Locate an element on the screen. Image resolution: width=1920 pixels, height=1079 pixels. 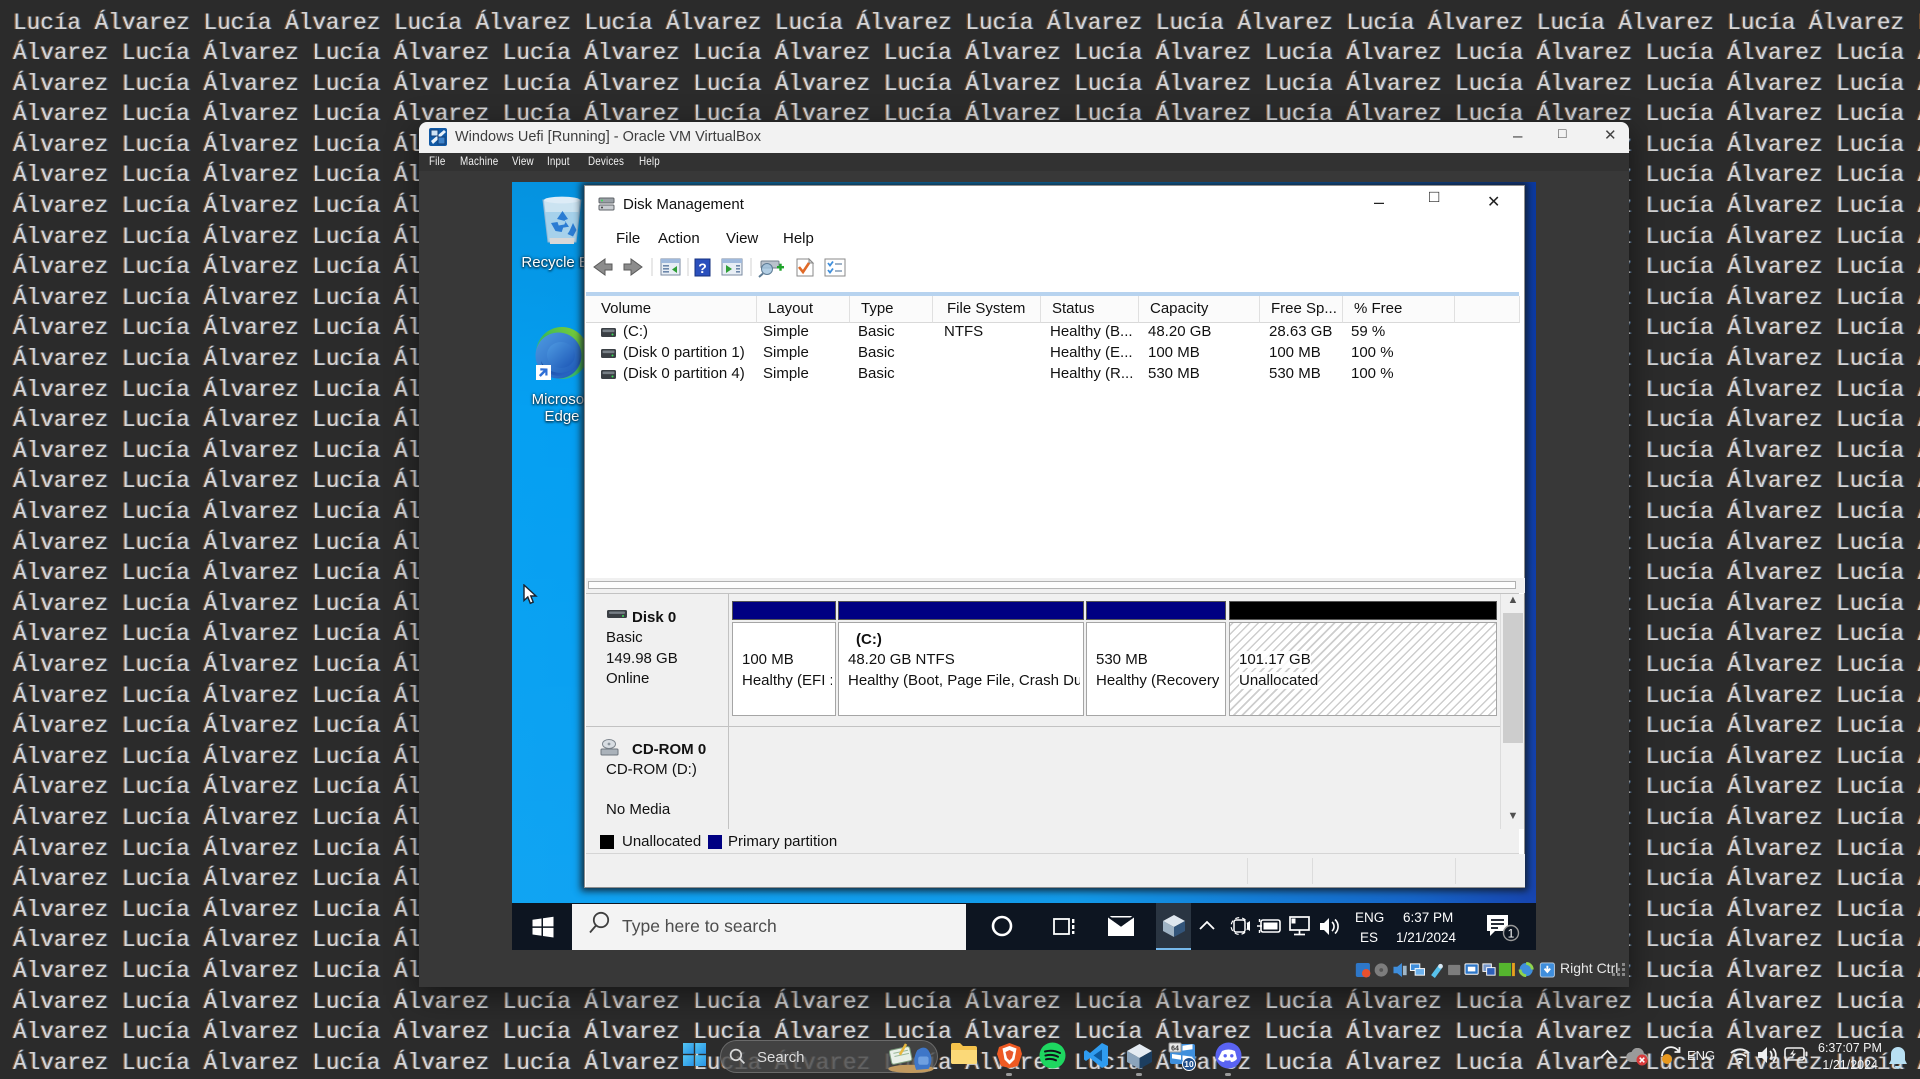
svg-text: 64 is located at coordinates (1175, 1049).